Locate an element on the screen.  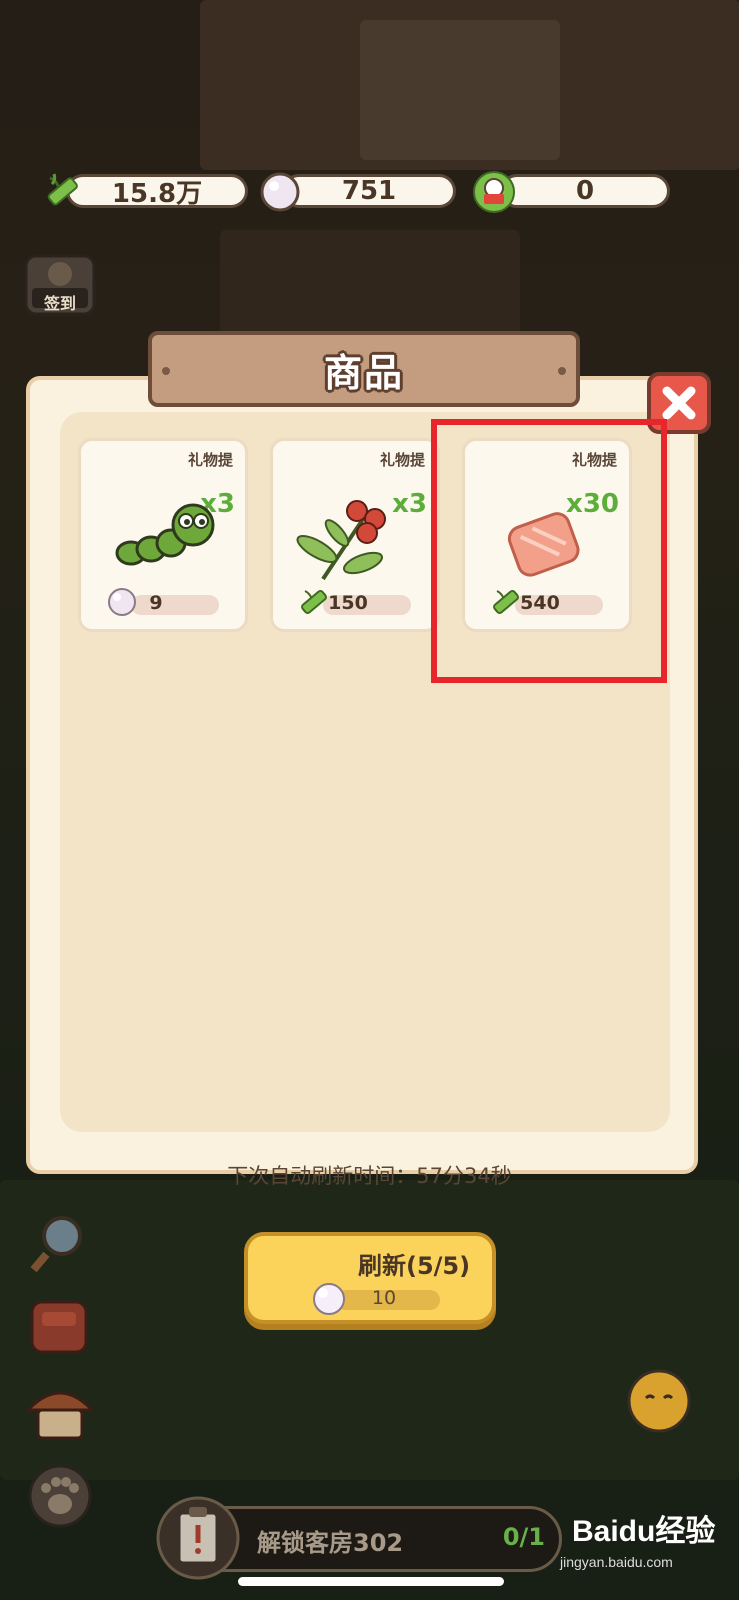
currency-pearls: 751 is located at coordinates (358, 191).